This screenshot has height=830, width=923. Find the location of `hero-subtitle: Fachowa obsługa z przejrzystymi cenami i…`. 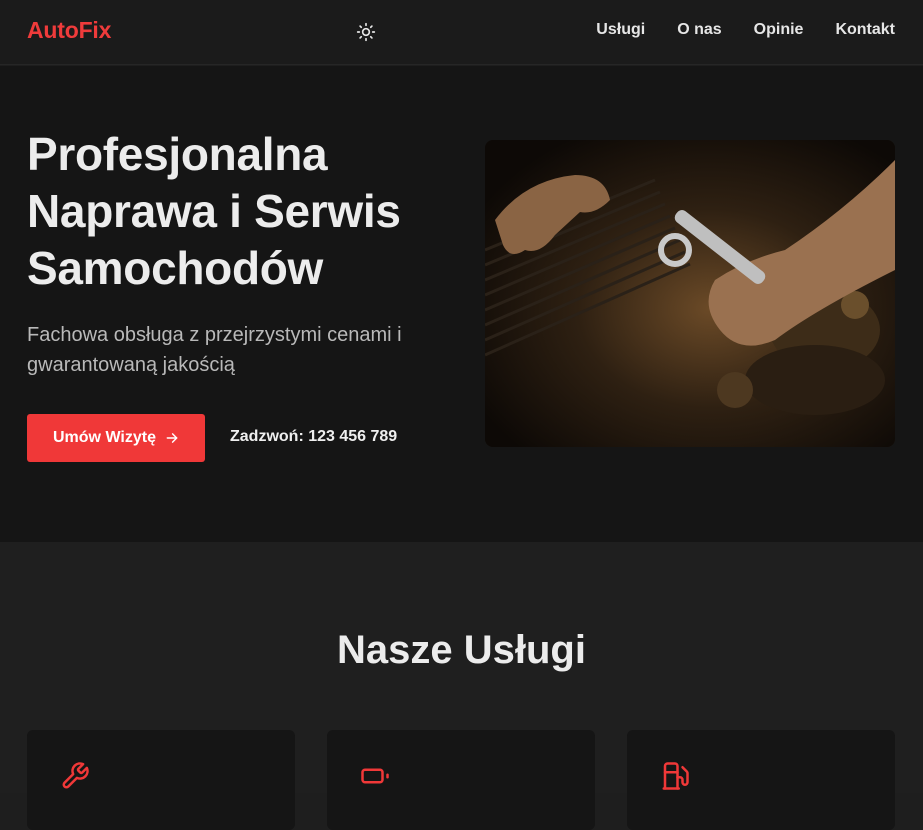

hero-subtitle: Fachowa obsługa z przejrzystymi cenami i… is located at coordinates (214, 350).